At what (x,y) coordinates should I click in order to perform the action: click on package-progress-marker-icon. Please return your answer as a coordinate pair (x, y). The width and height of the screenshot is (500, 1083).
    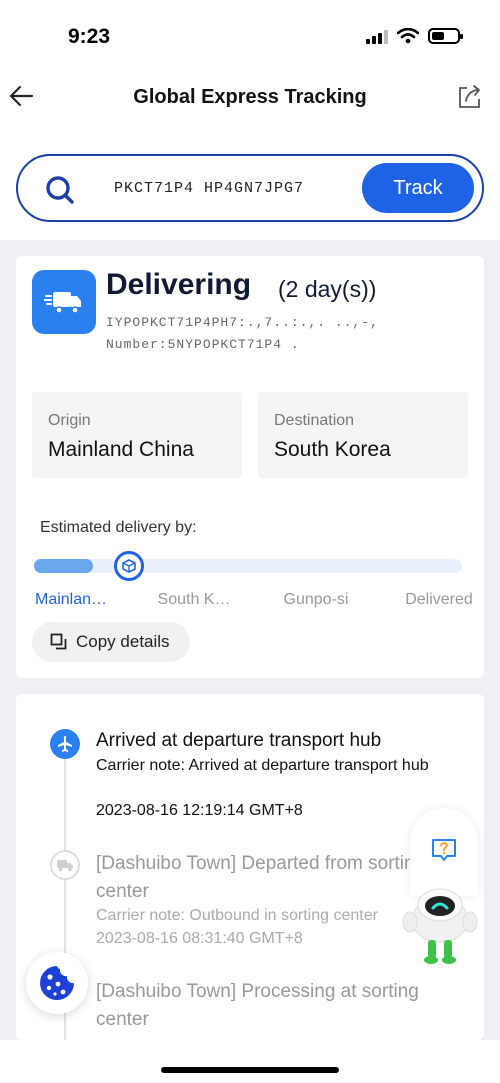
    Looking at the image, I should click on (129, 566).